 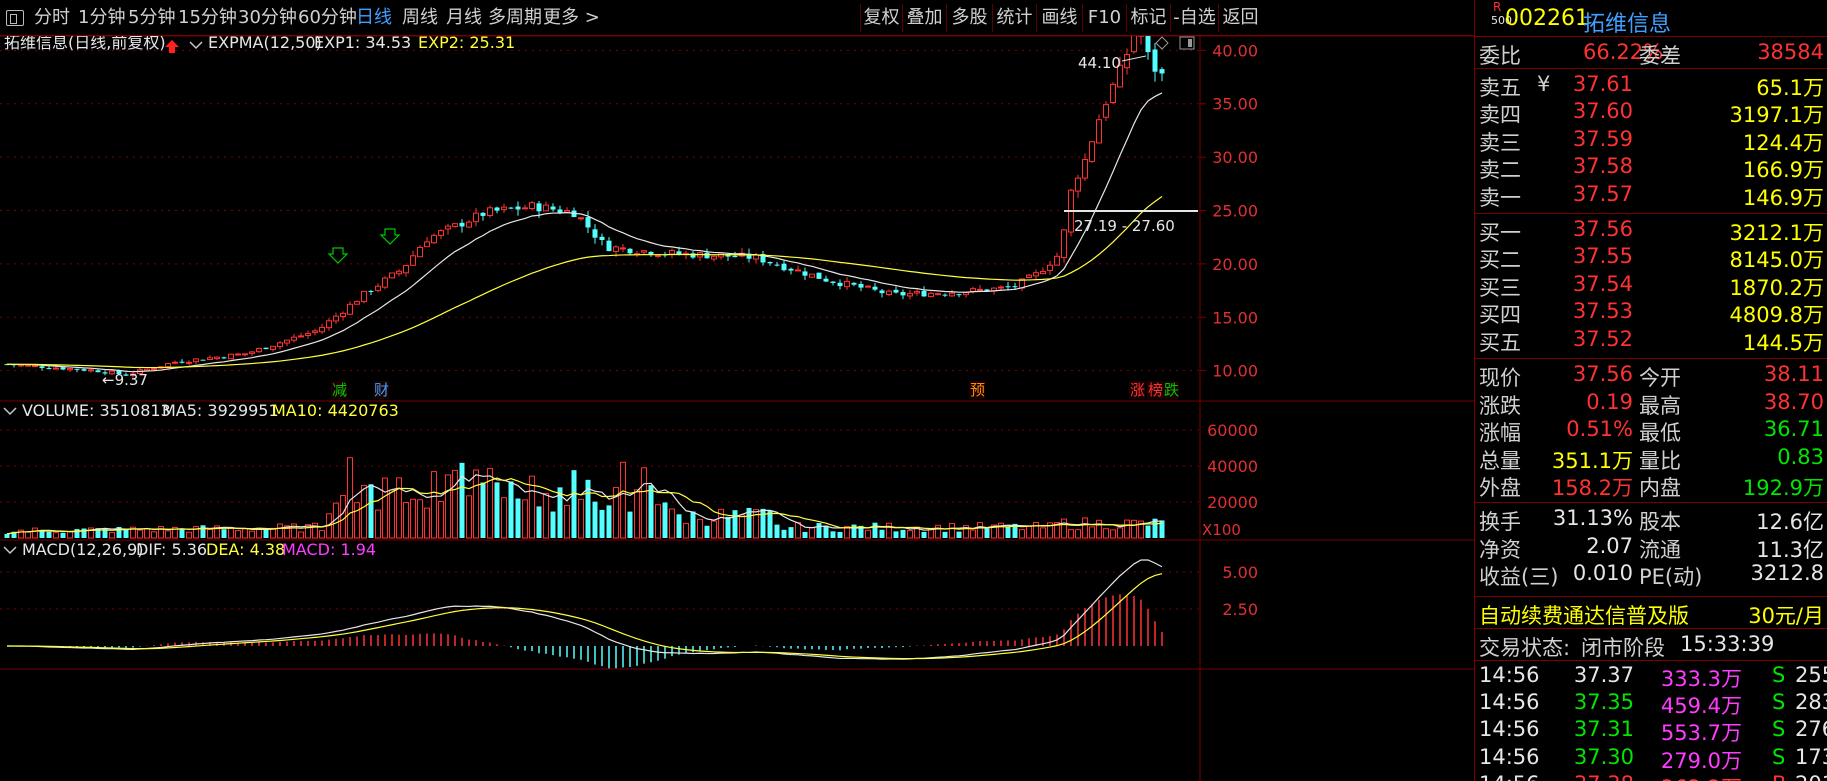 I want to click on ask-volume: 3197.1万, so click(x=1776, y=115).